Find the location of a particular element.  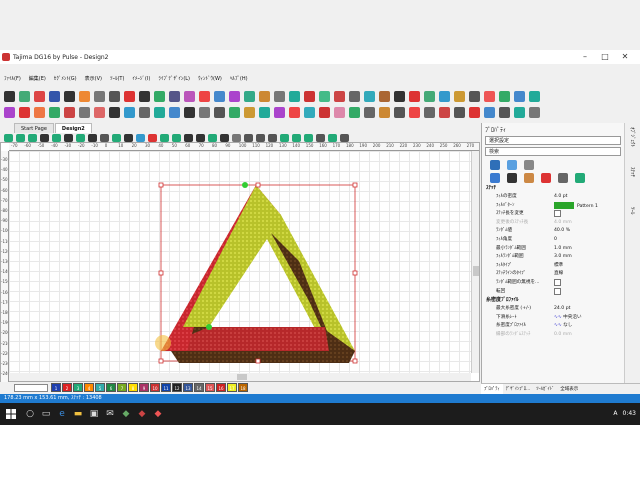

selection-dropdown: 選択設定 is located at coordinates (553, 140).